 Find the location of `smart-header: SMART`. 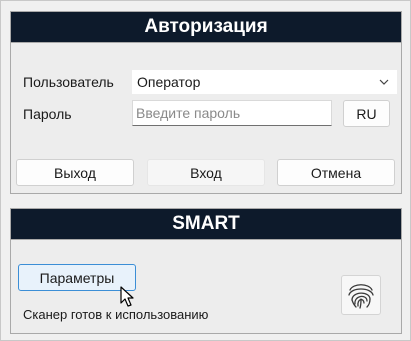

smart-header: SMART is located at coordinates (206, 224).